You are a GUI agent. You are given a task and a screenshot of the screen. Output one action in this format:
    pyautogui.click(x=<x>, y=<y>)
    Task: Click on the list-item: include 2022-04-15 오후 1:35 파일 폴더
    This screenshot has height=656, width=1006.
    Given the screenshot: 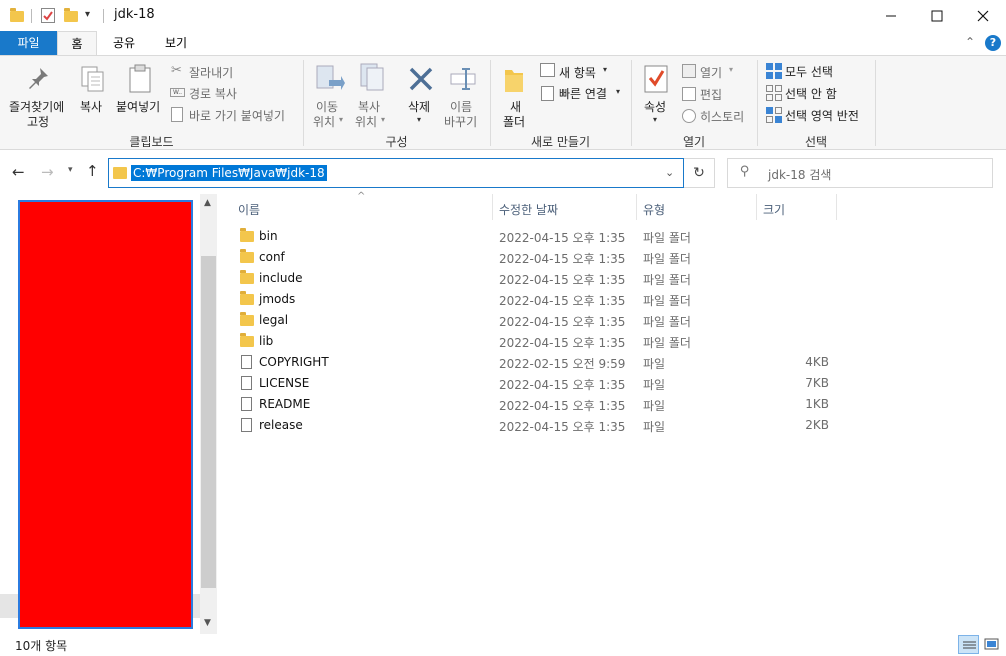 What is the action you would take?
    pyautogui.click(x=543, y=278)
    